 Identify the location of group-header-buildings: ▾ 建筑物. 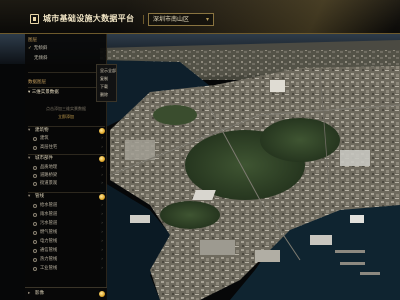
(66, 130).